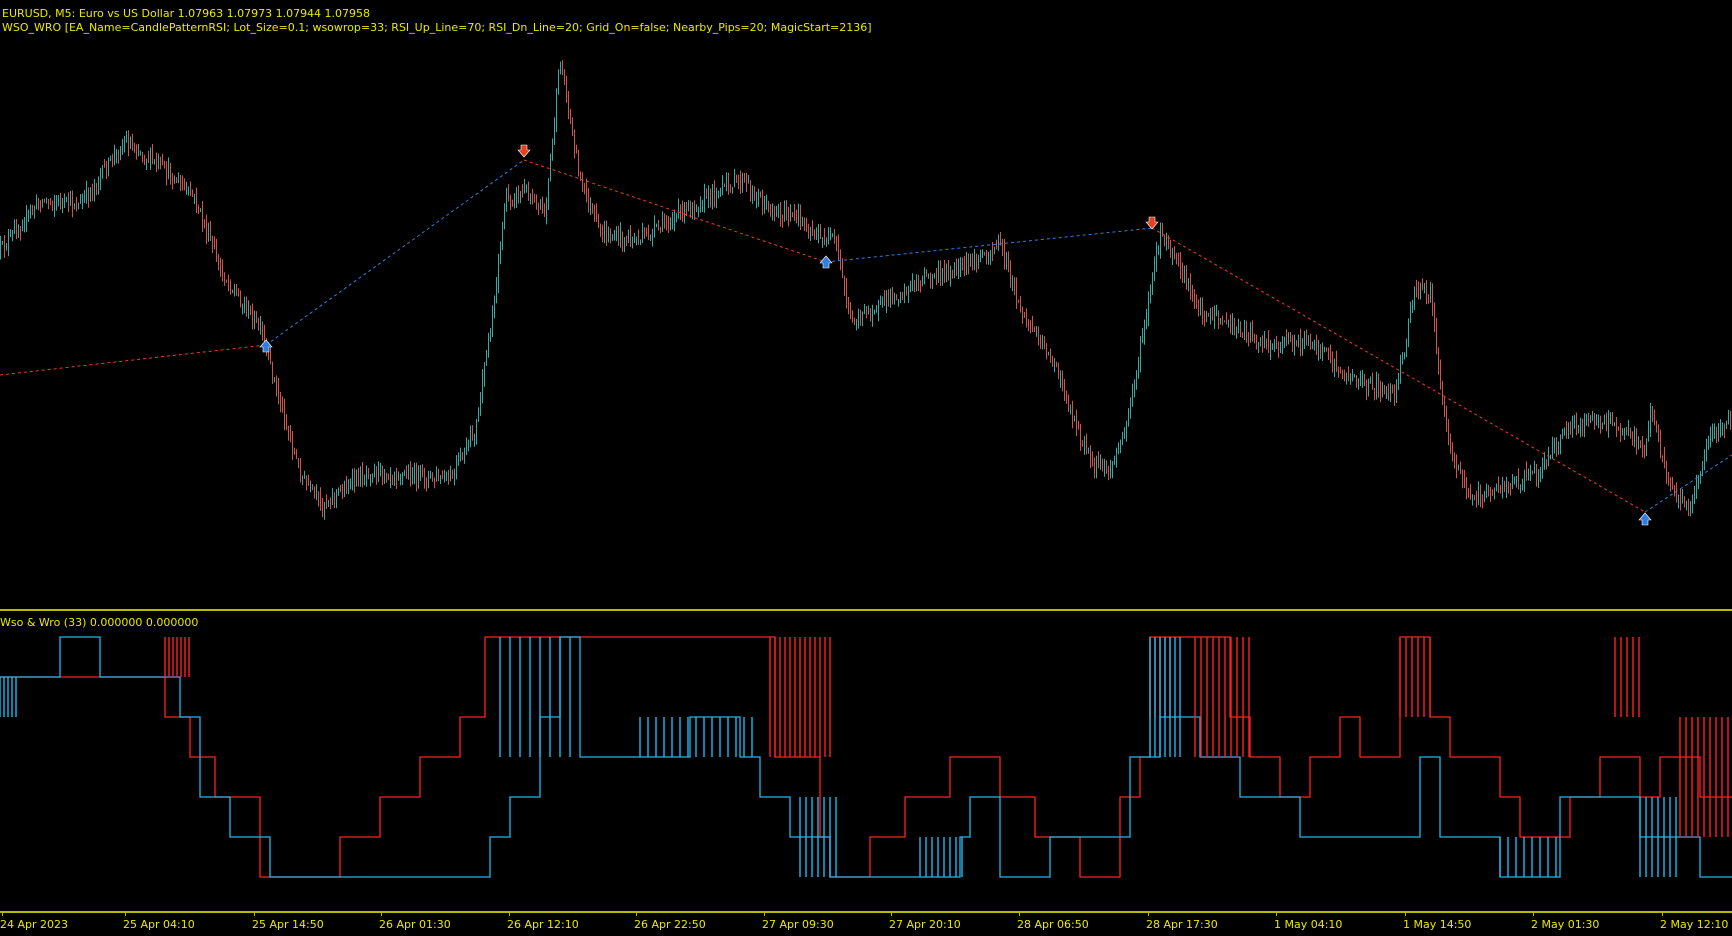 Image resolution: width=1732 pixels, height=936 pixels. Describe the element at coordinates (866, 912) in the screenshot. I see `time-axis-line` at that location.